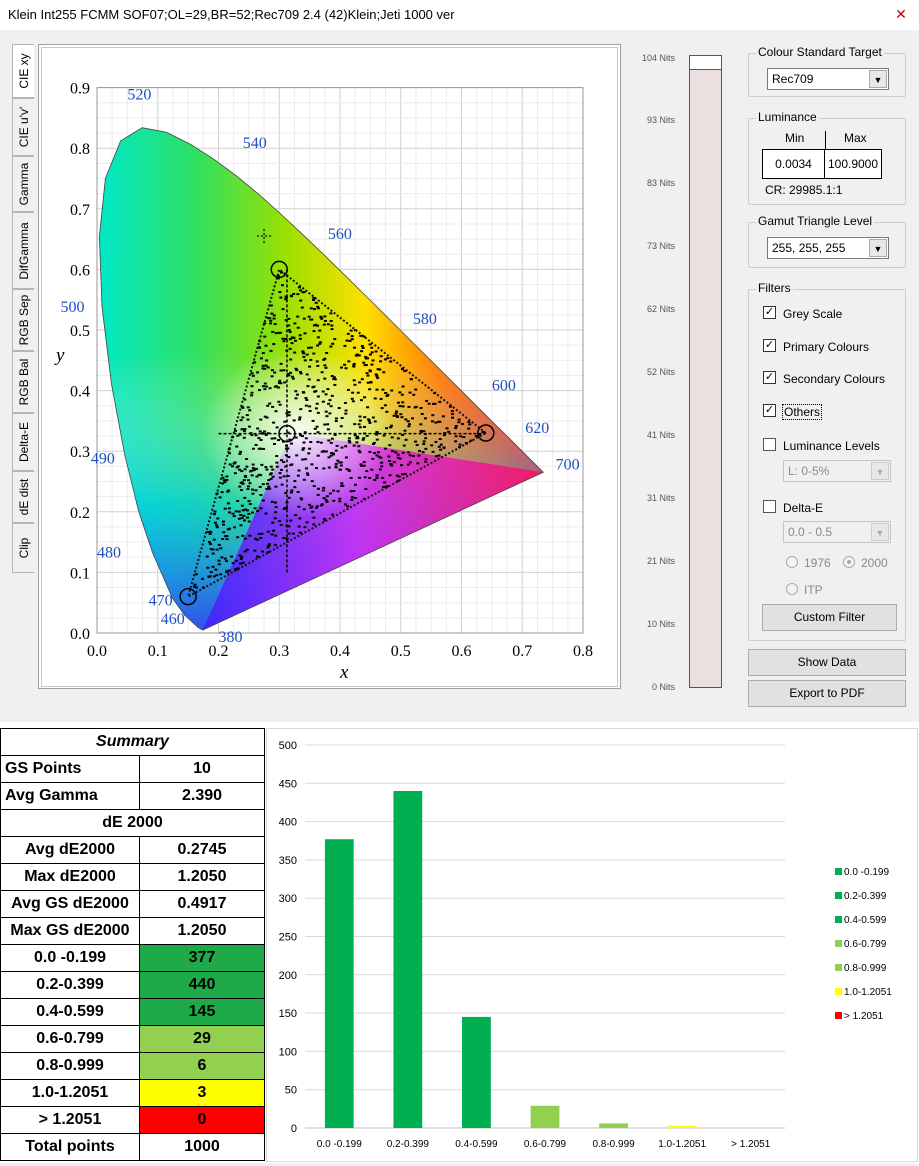 This screenshot has height=1166, width=919. What do you see at coordinates (109, 552) in the screenshot?
I see `wavelength-label: 480` at bounding box center [109, 552].